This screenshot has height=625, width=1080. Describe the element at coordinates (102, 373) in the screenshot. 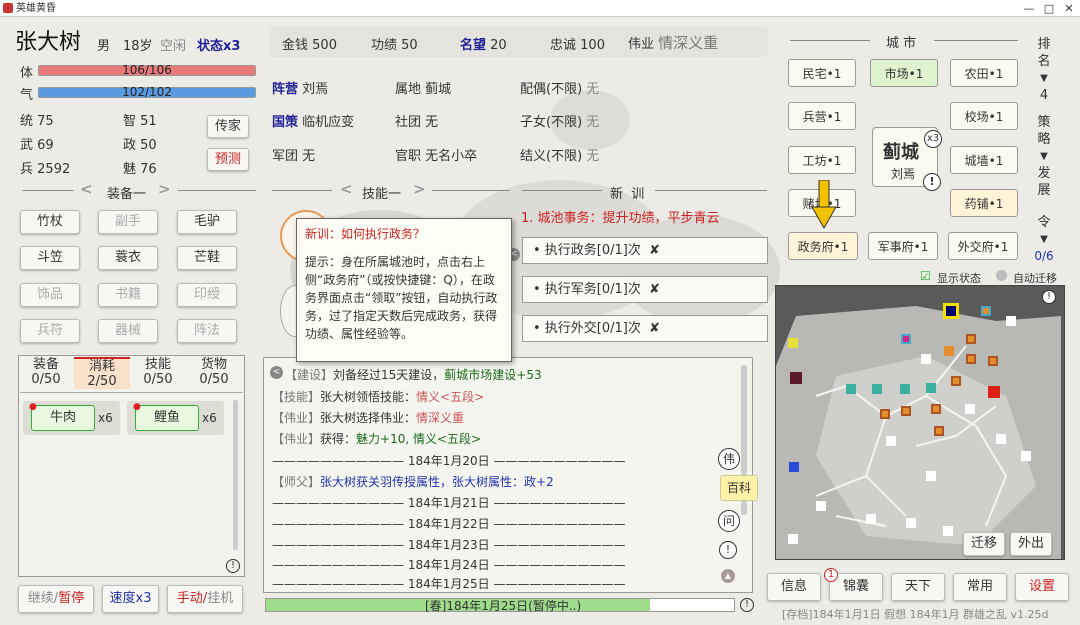

I see `tab-consumables: 消耗 2/50` at that location.